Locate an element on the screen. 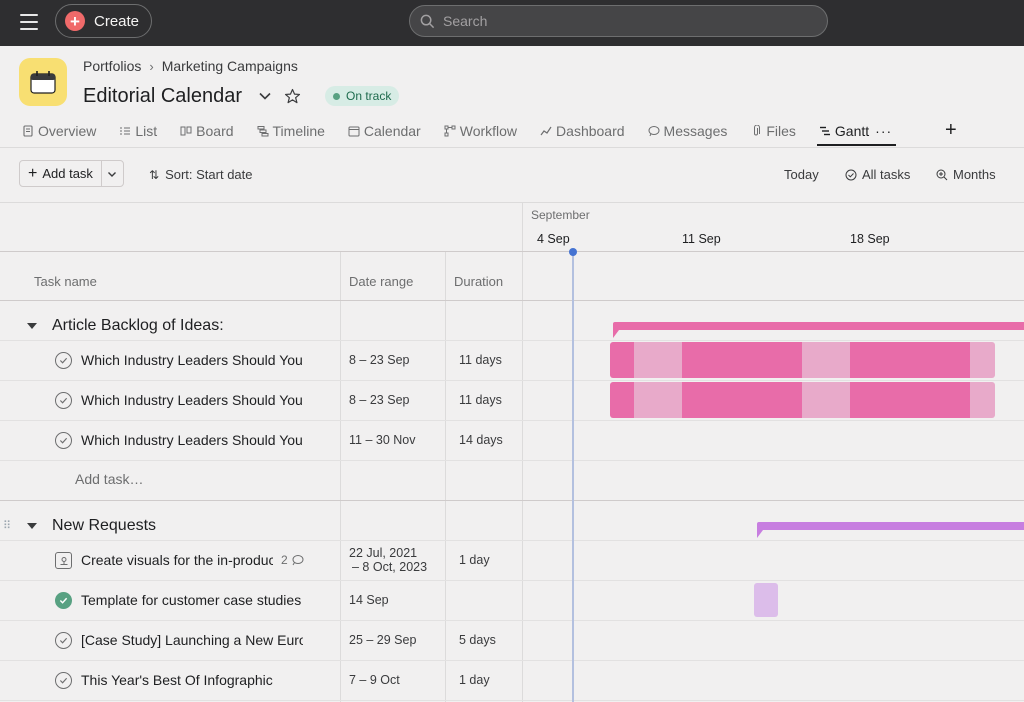  tab-label: List is located at coordinates (146, 131).